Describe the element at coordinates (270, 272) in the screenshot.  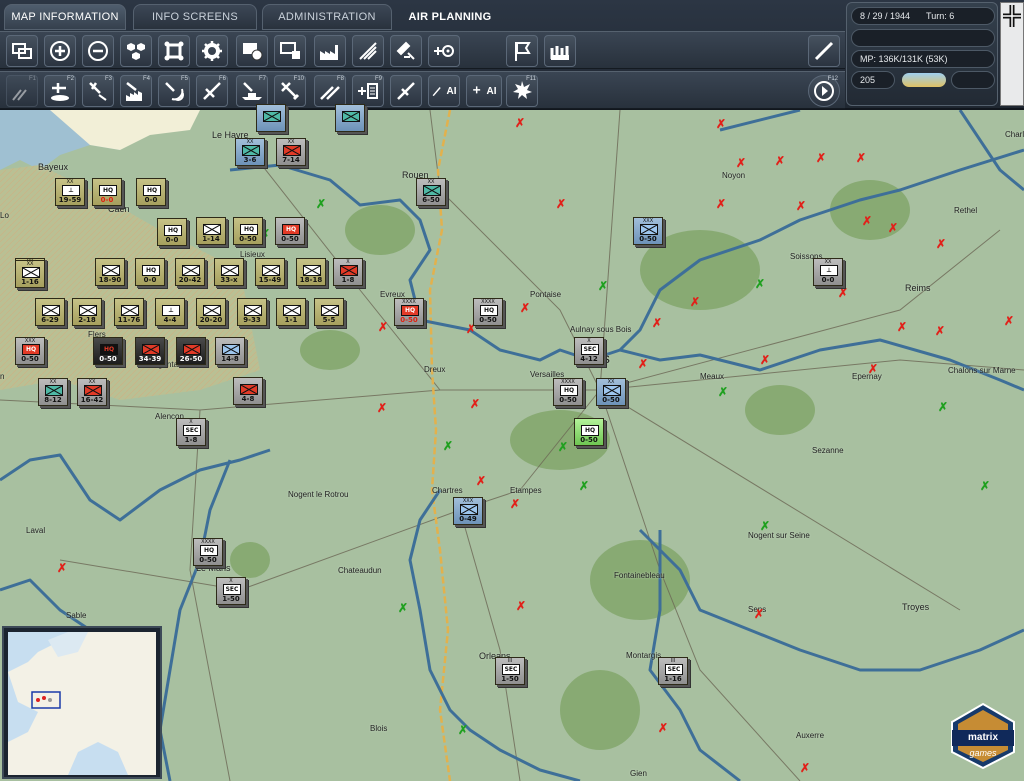
I see `unit-counter-u20: 15-49` at that location.